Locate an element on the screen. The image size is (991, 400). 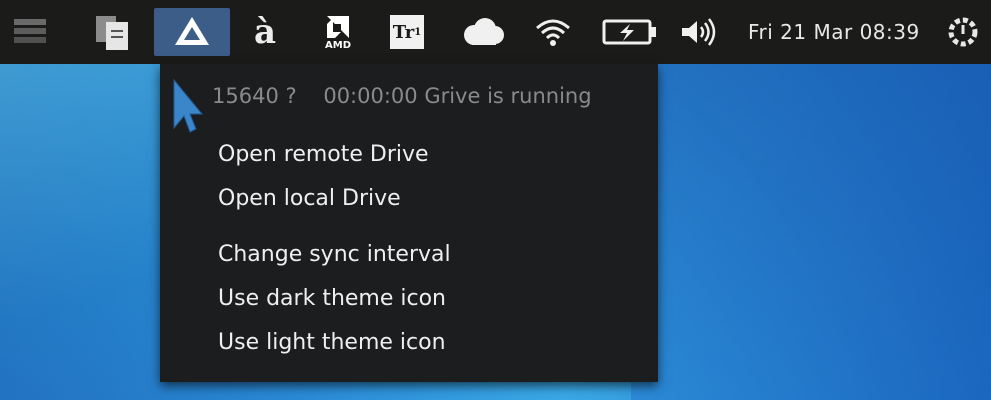
amd-label: AMD is located at coordinates (338, 45).